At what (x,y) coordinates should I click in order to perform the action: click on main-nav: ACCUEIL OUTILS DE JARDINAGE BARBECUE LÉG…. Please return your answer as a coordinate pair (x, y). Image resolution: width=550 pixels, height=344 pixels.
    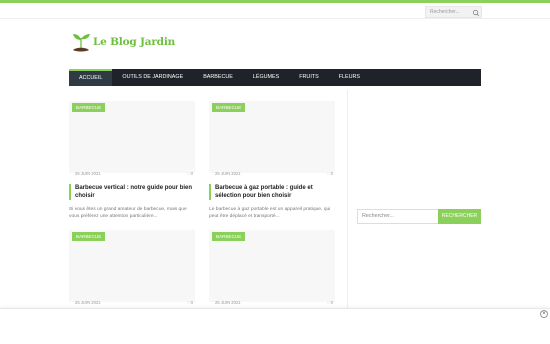
    Looking at the image, I should click on (275, 77).